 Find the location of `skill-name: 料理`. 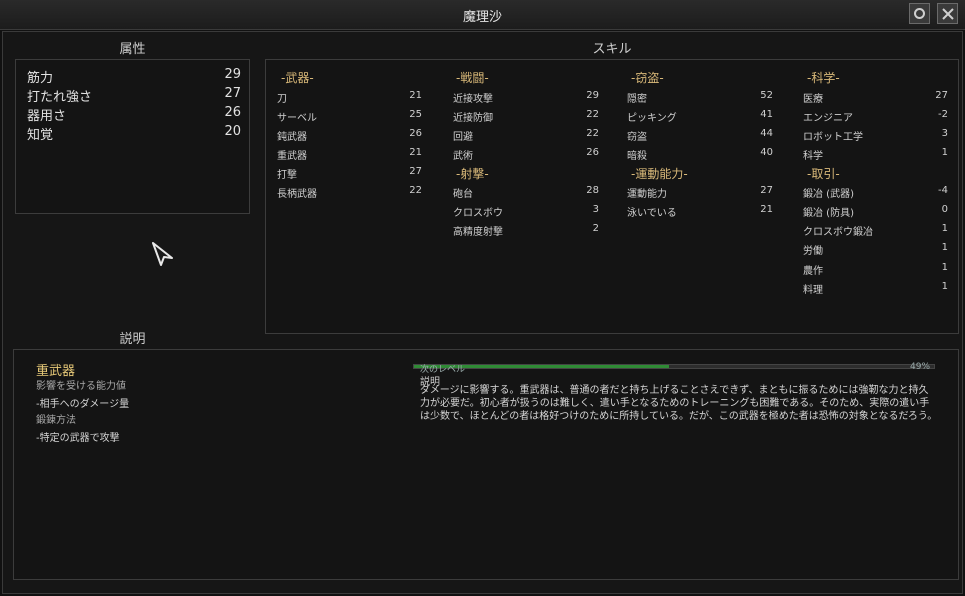

skill-name: 料理 is located at coordinates (813, 288).